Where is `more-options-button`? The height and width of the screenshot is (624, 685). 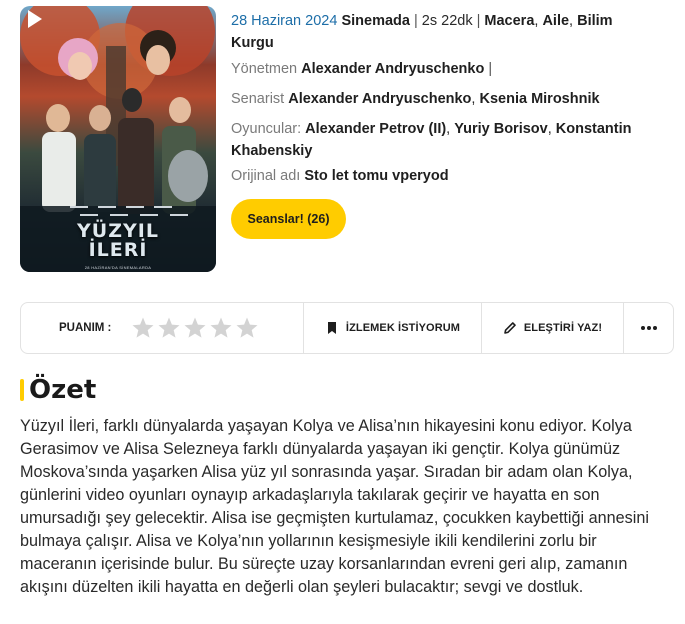 more-options-button is located at coordinates (648, 328).